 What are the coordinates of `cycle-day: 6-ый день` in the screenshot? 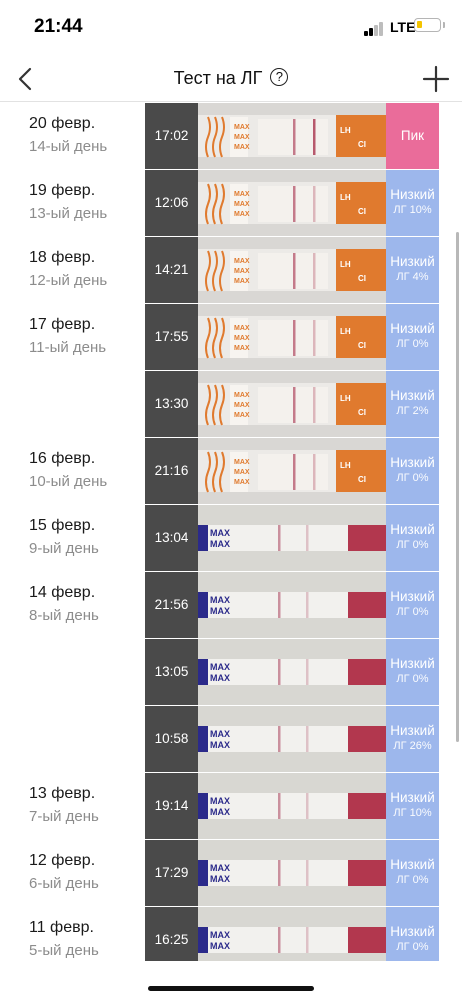 It's located at (64, 883).